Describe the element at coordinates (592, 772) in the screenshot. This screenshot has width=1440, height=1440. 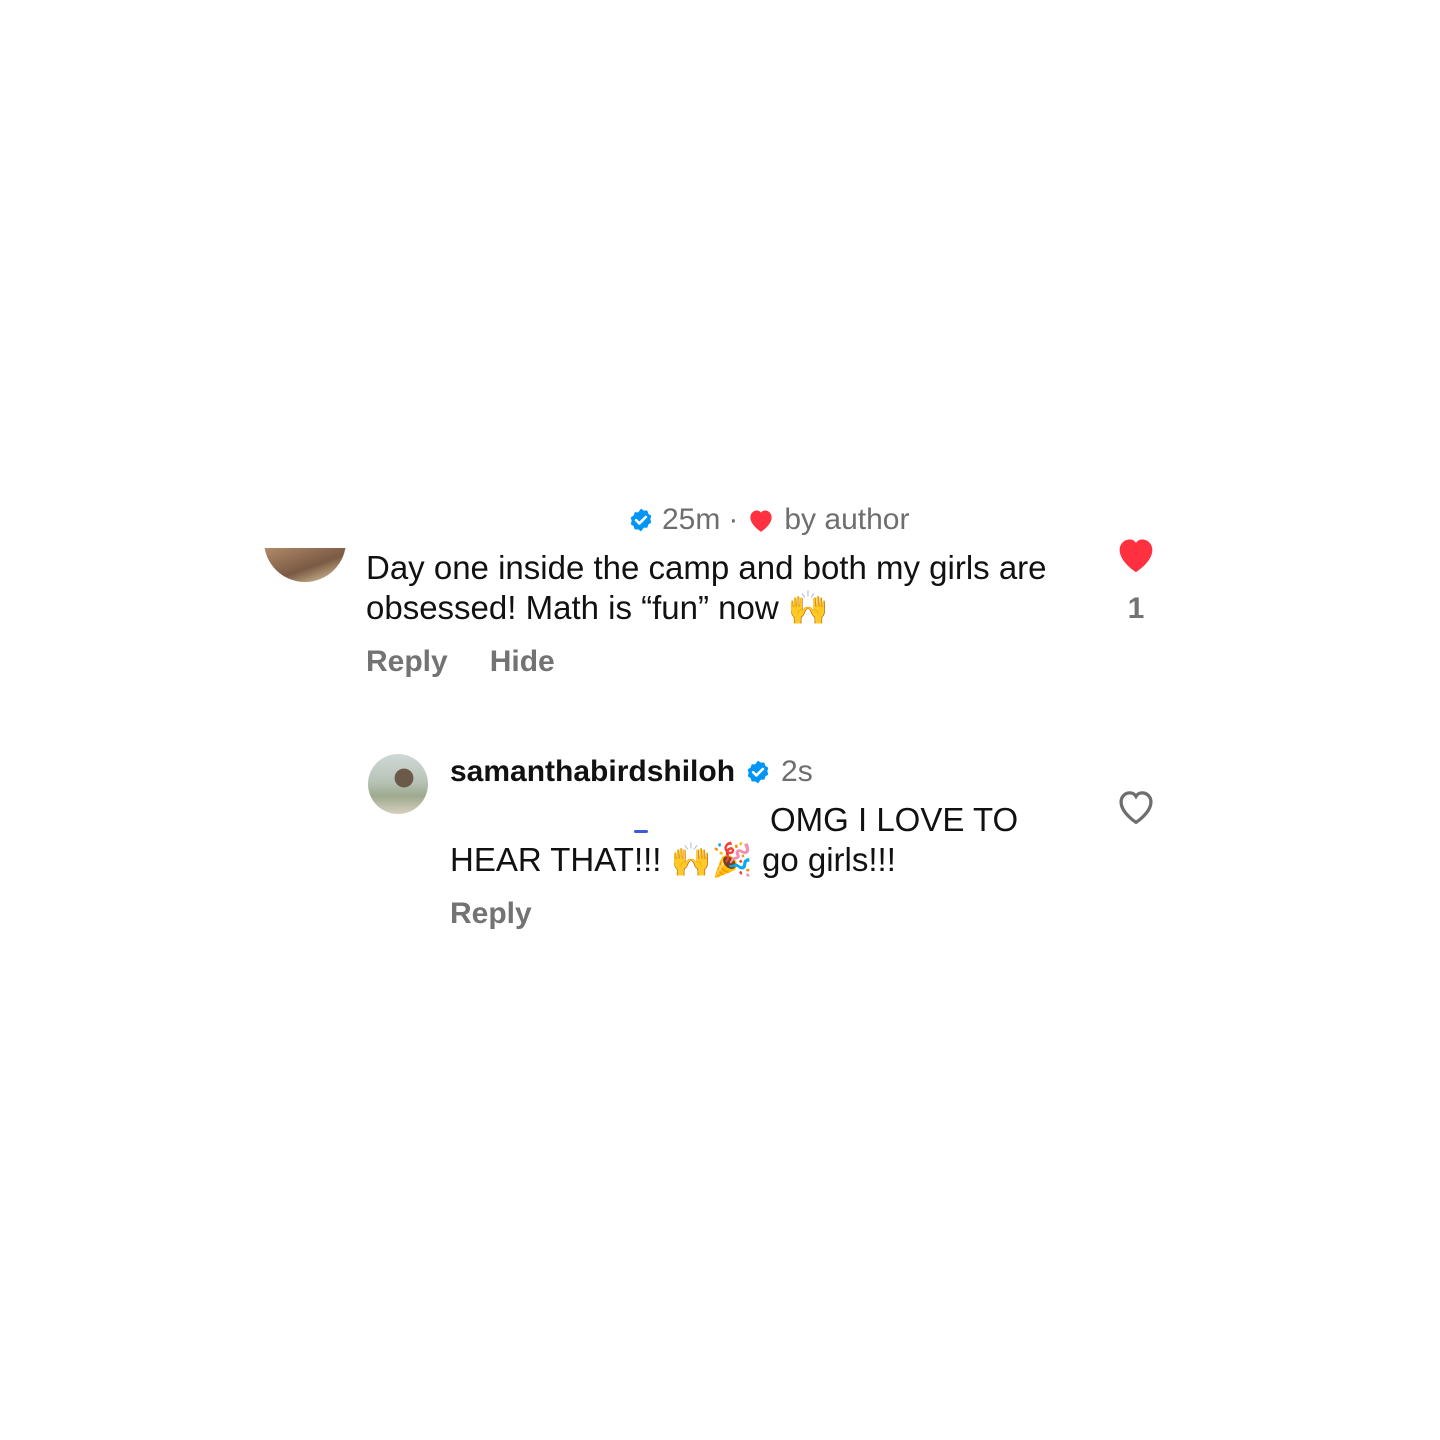
I see `reply-username: samanthabirdshiloh` at that location.